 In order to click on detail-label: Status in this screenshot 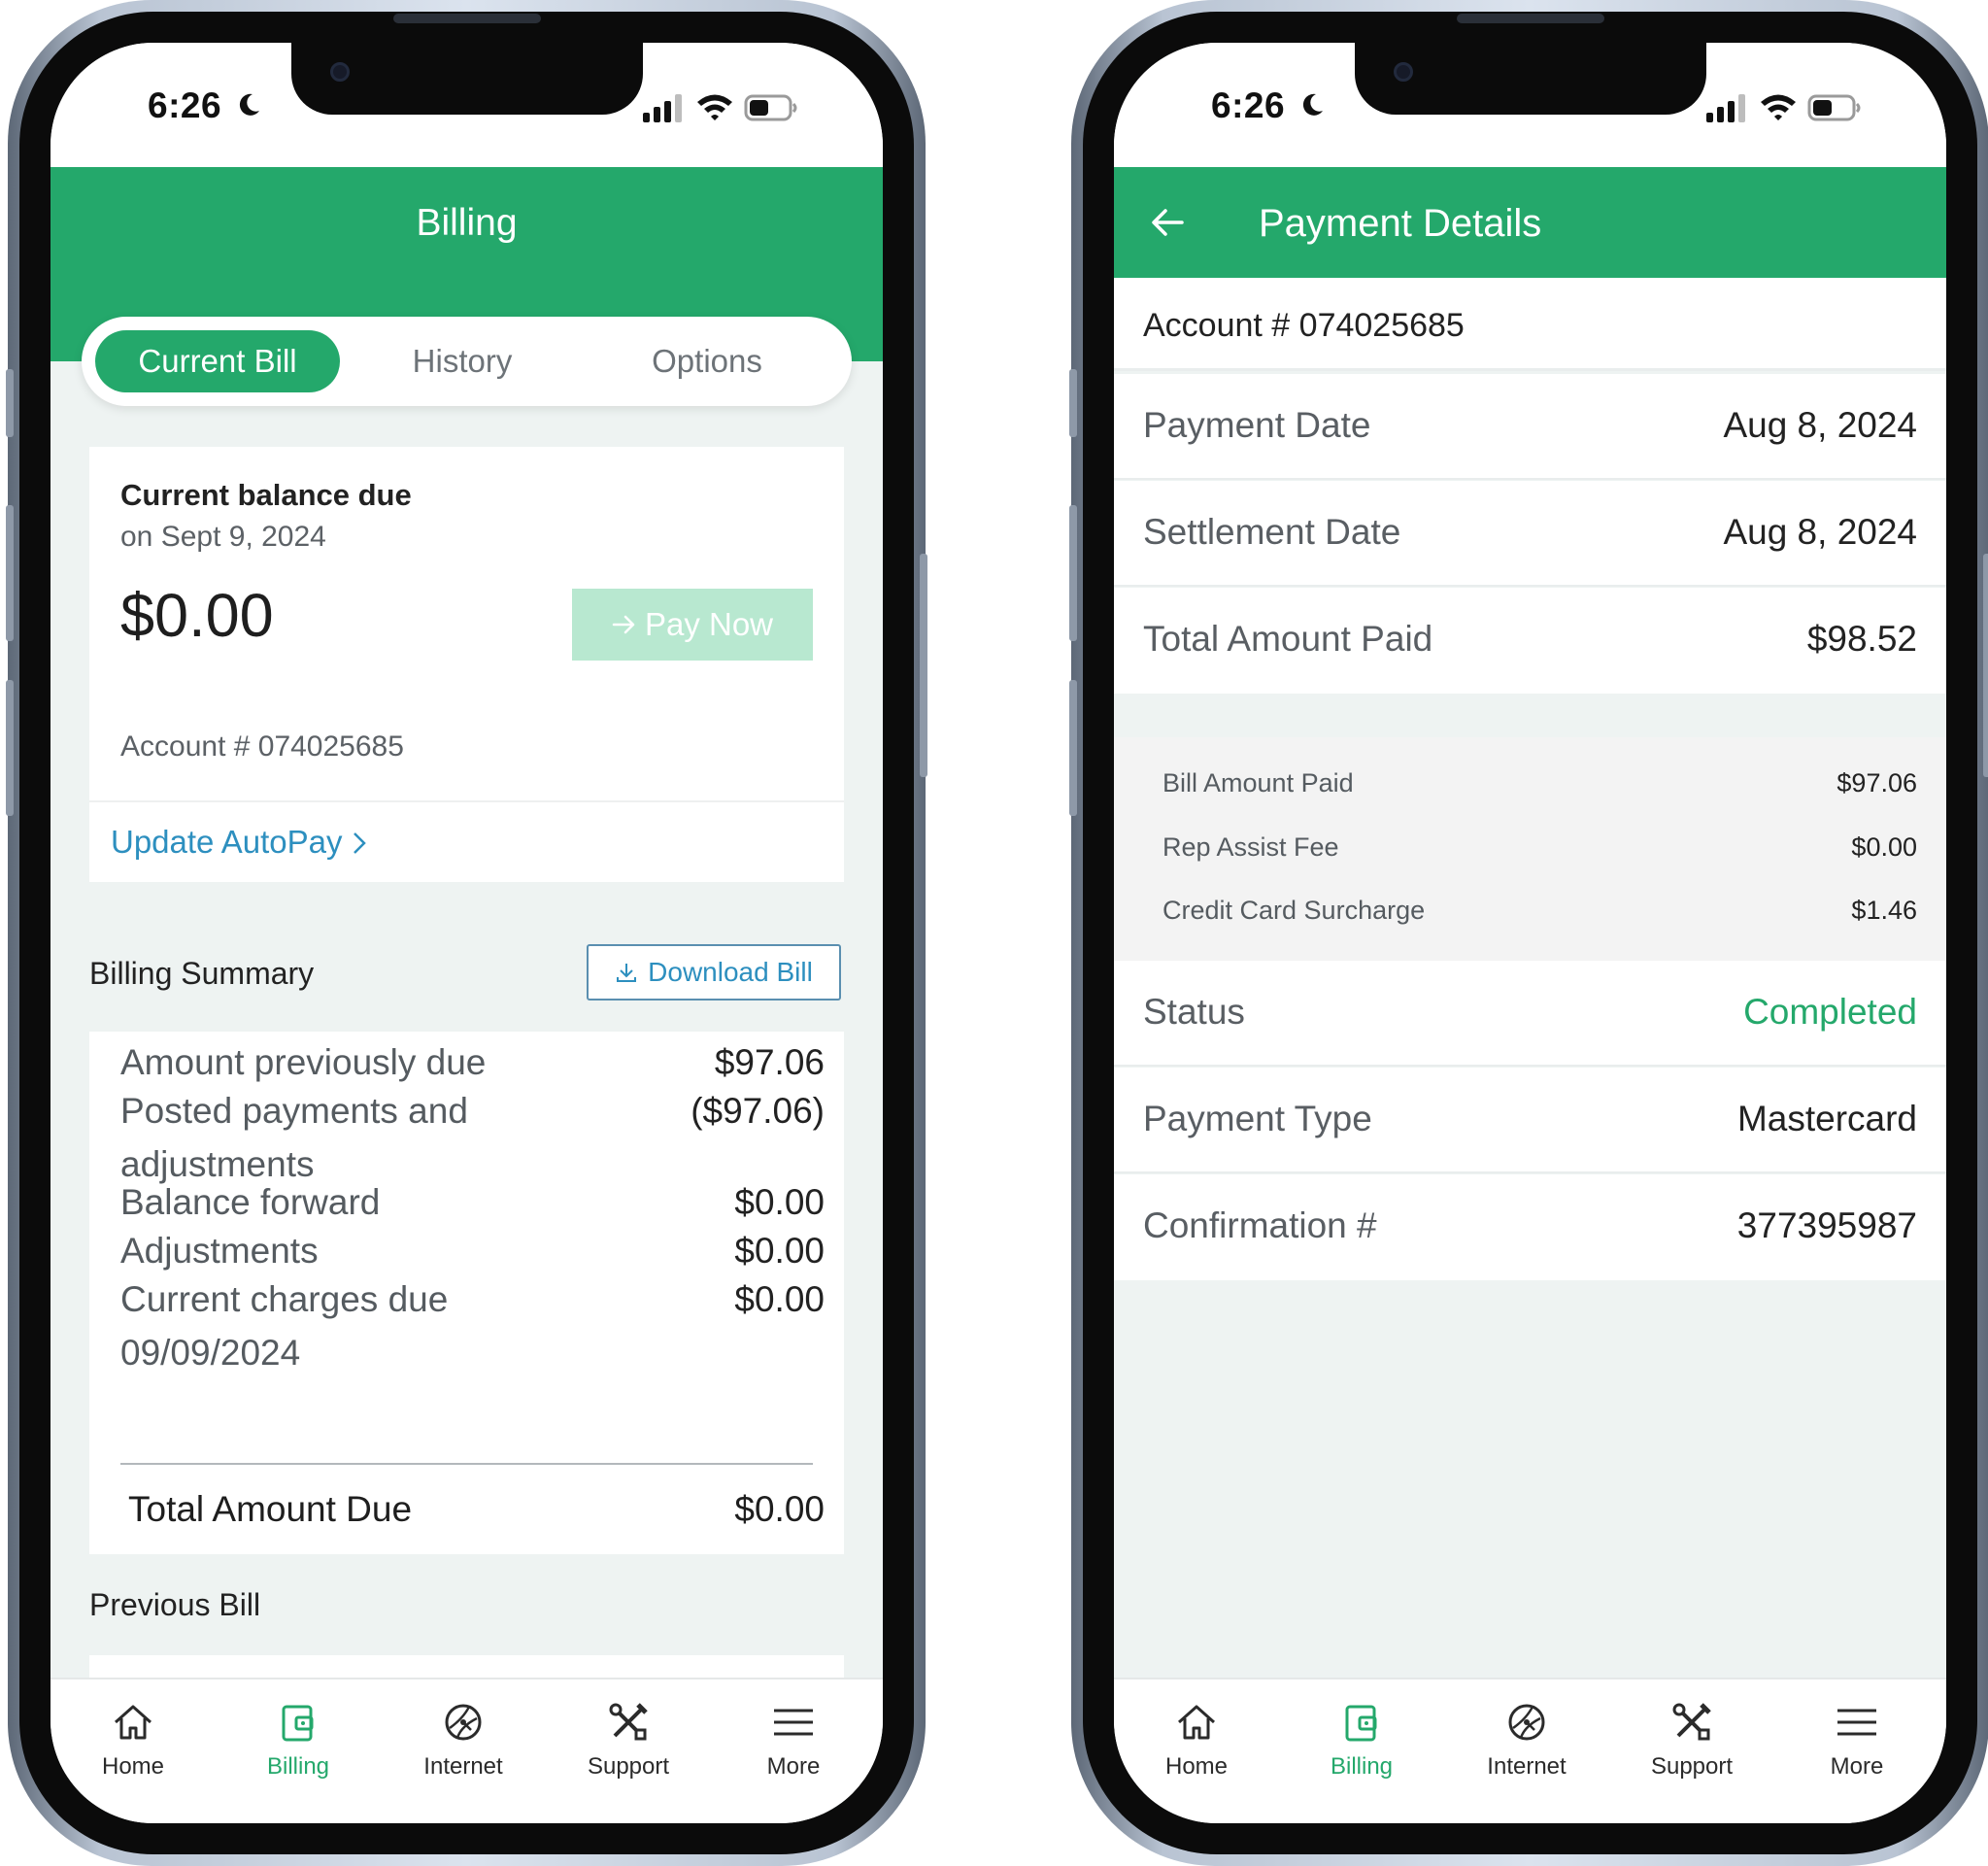, I will do `click(1194, 1012)`.